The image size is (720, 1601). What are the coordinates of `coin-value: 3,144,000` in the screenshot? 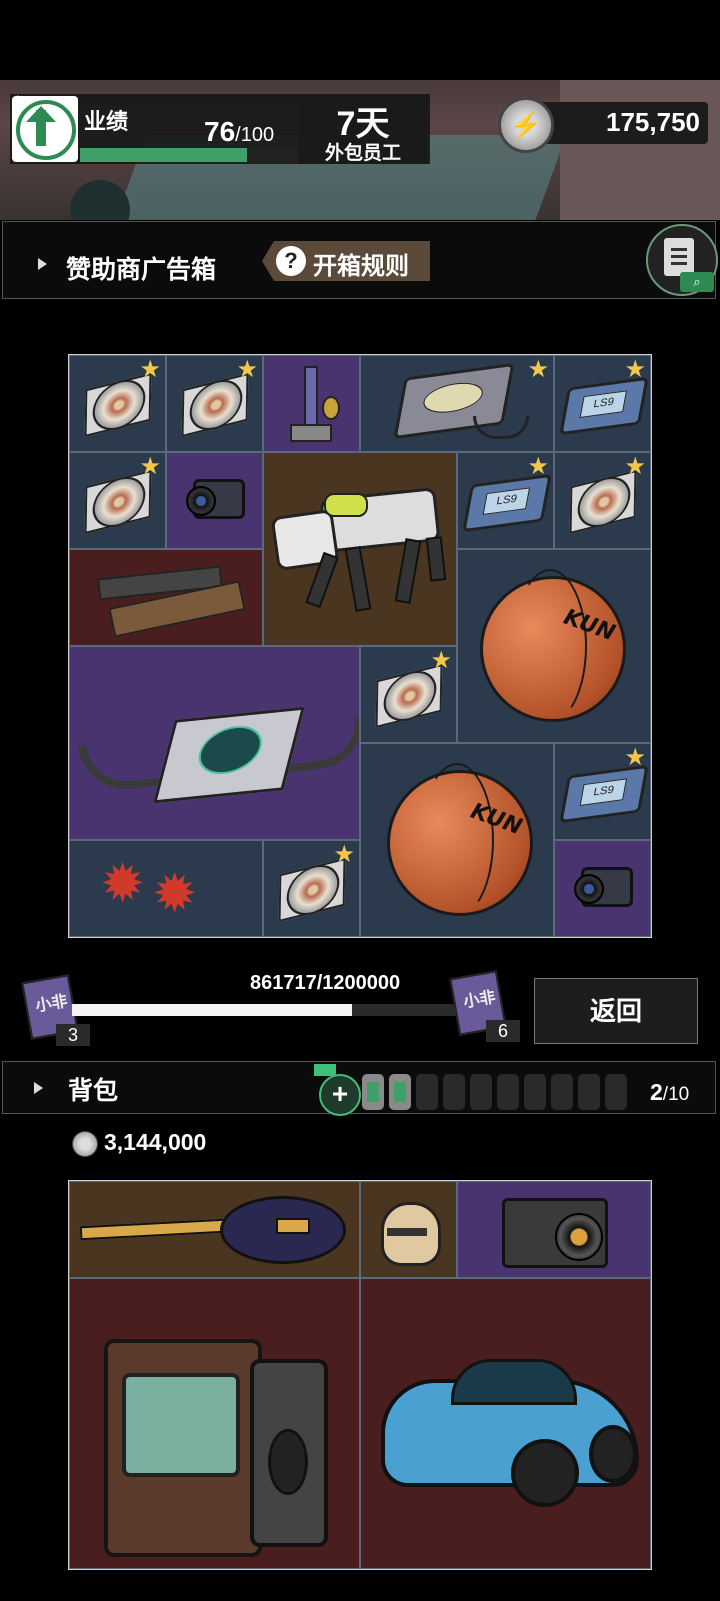 It's located at (155, 1142).